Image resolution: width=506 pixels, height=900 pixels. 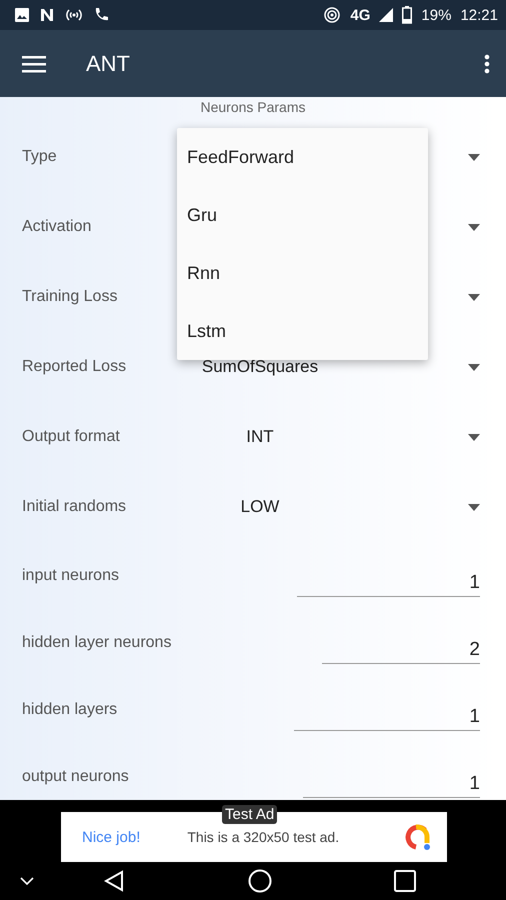 I want to click on ad-headline: Nice job!, so click(x=111, y=837).